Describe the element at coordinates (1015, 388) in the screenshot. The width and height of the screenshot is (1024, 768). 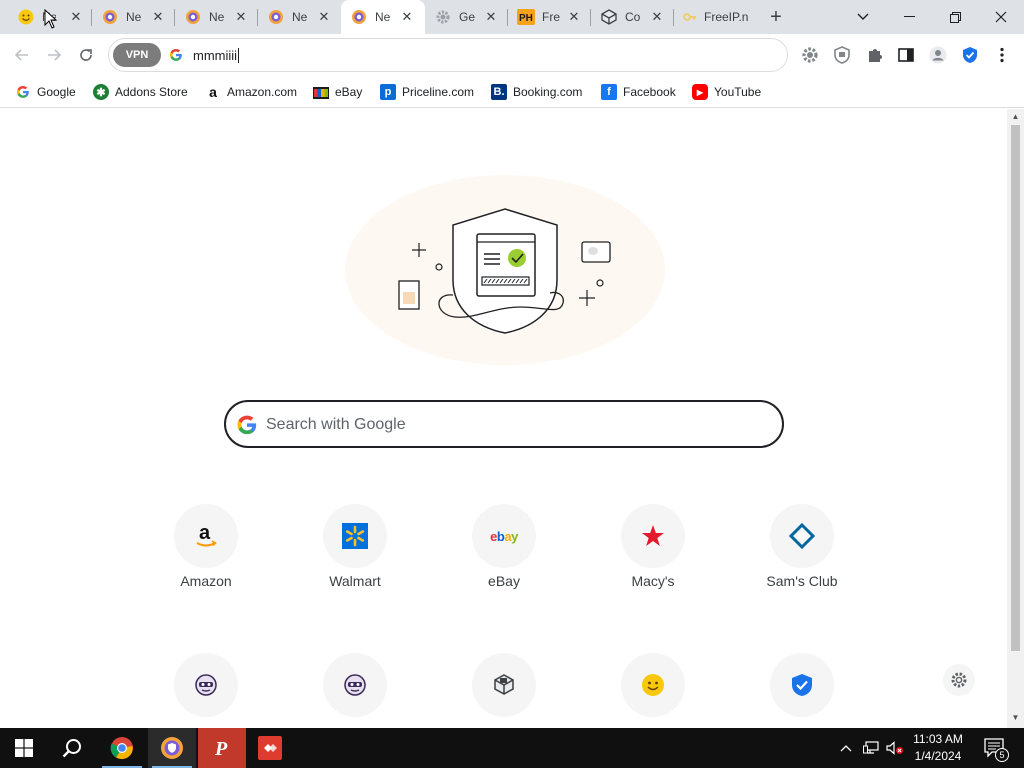
I see `scrollbar-thumb` at that location.